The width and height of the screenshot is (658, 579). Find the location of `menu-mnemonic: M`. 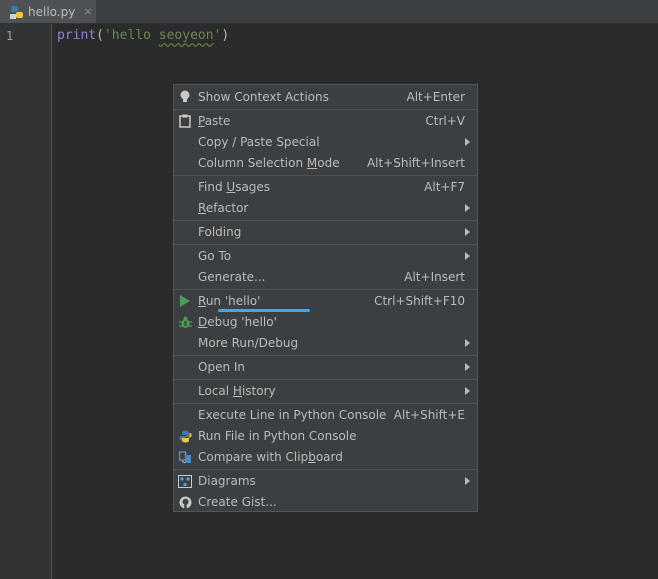

menu-mnemonic: M is located at coordinates (312, 163).